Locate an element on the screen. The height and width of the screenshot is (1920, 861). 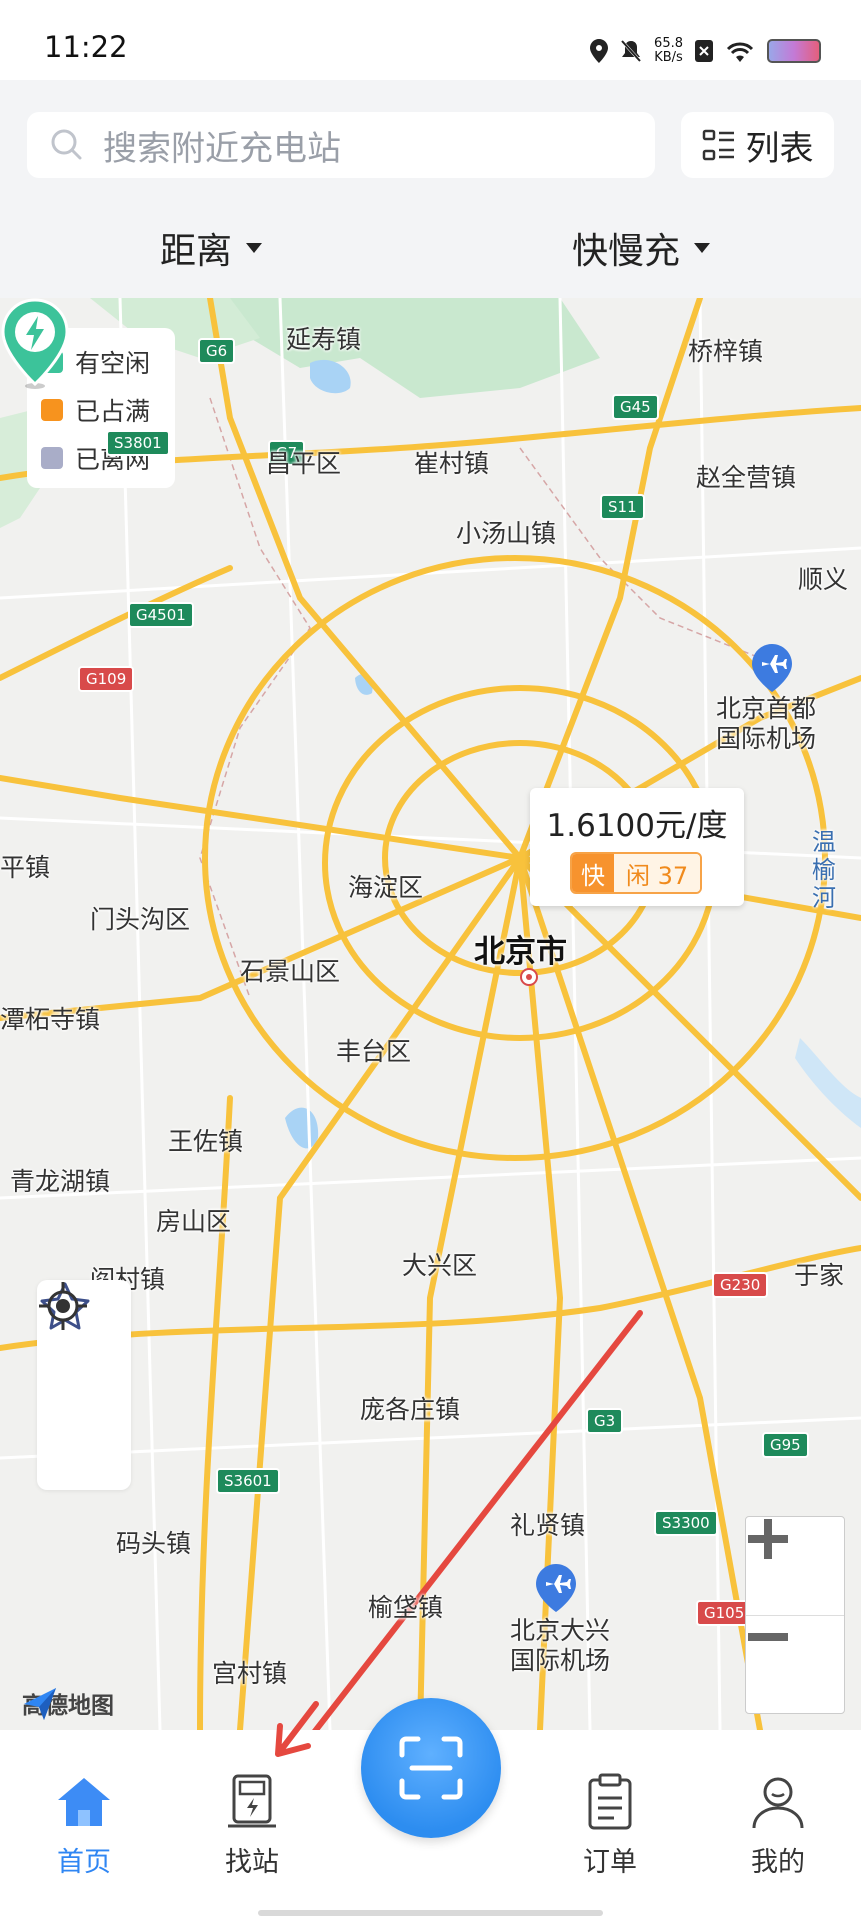
search-input: 搜索附近充电站 is located at coordinates (341, 145).